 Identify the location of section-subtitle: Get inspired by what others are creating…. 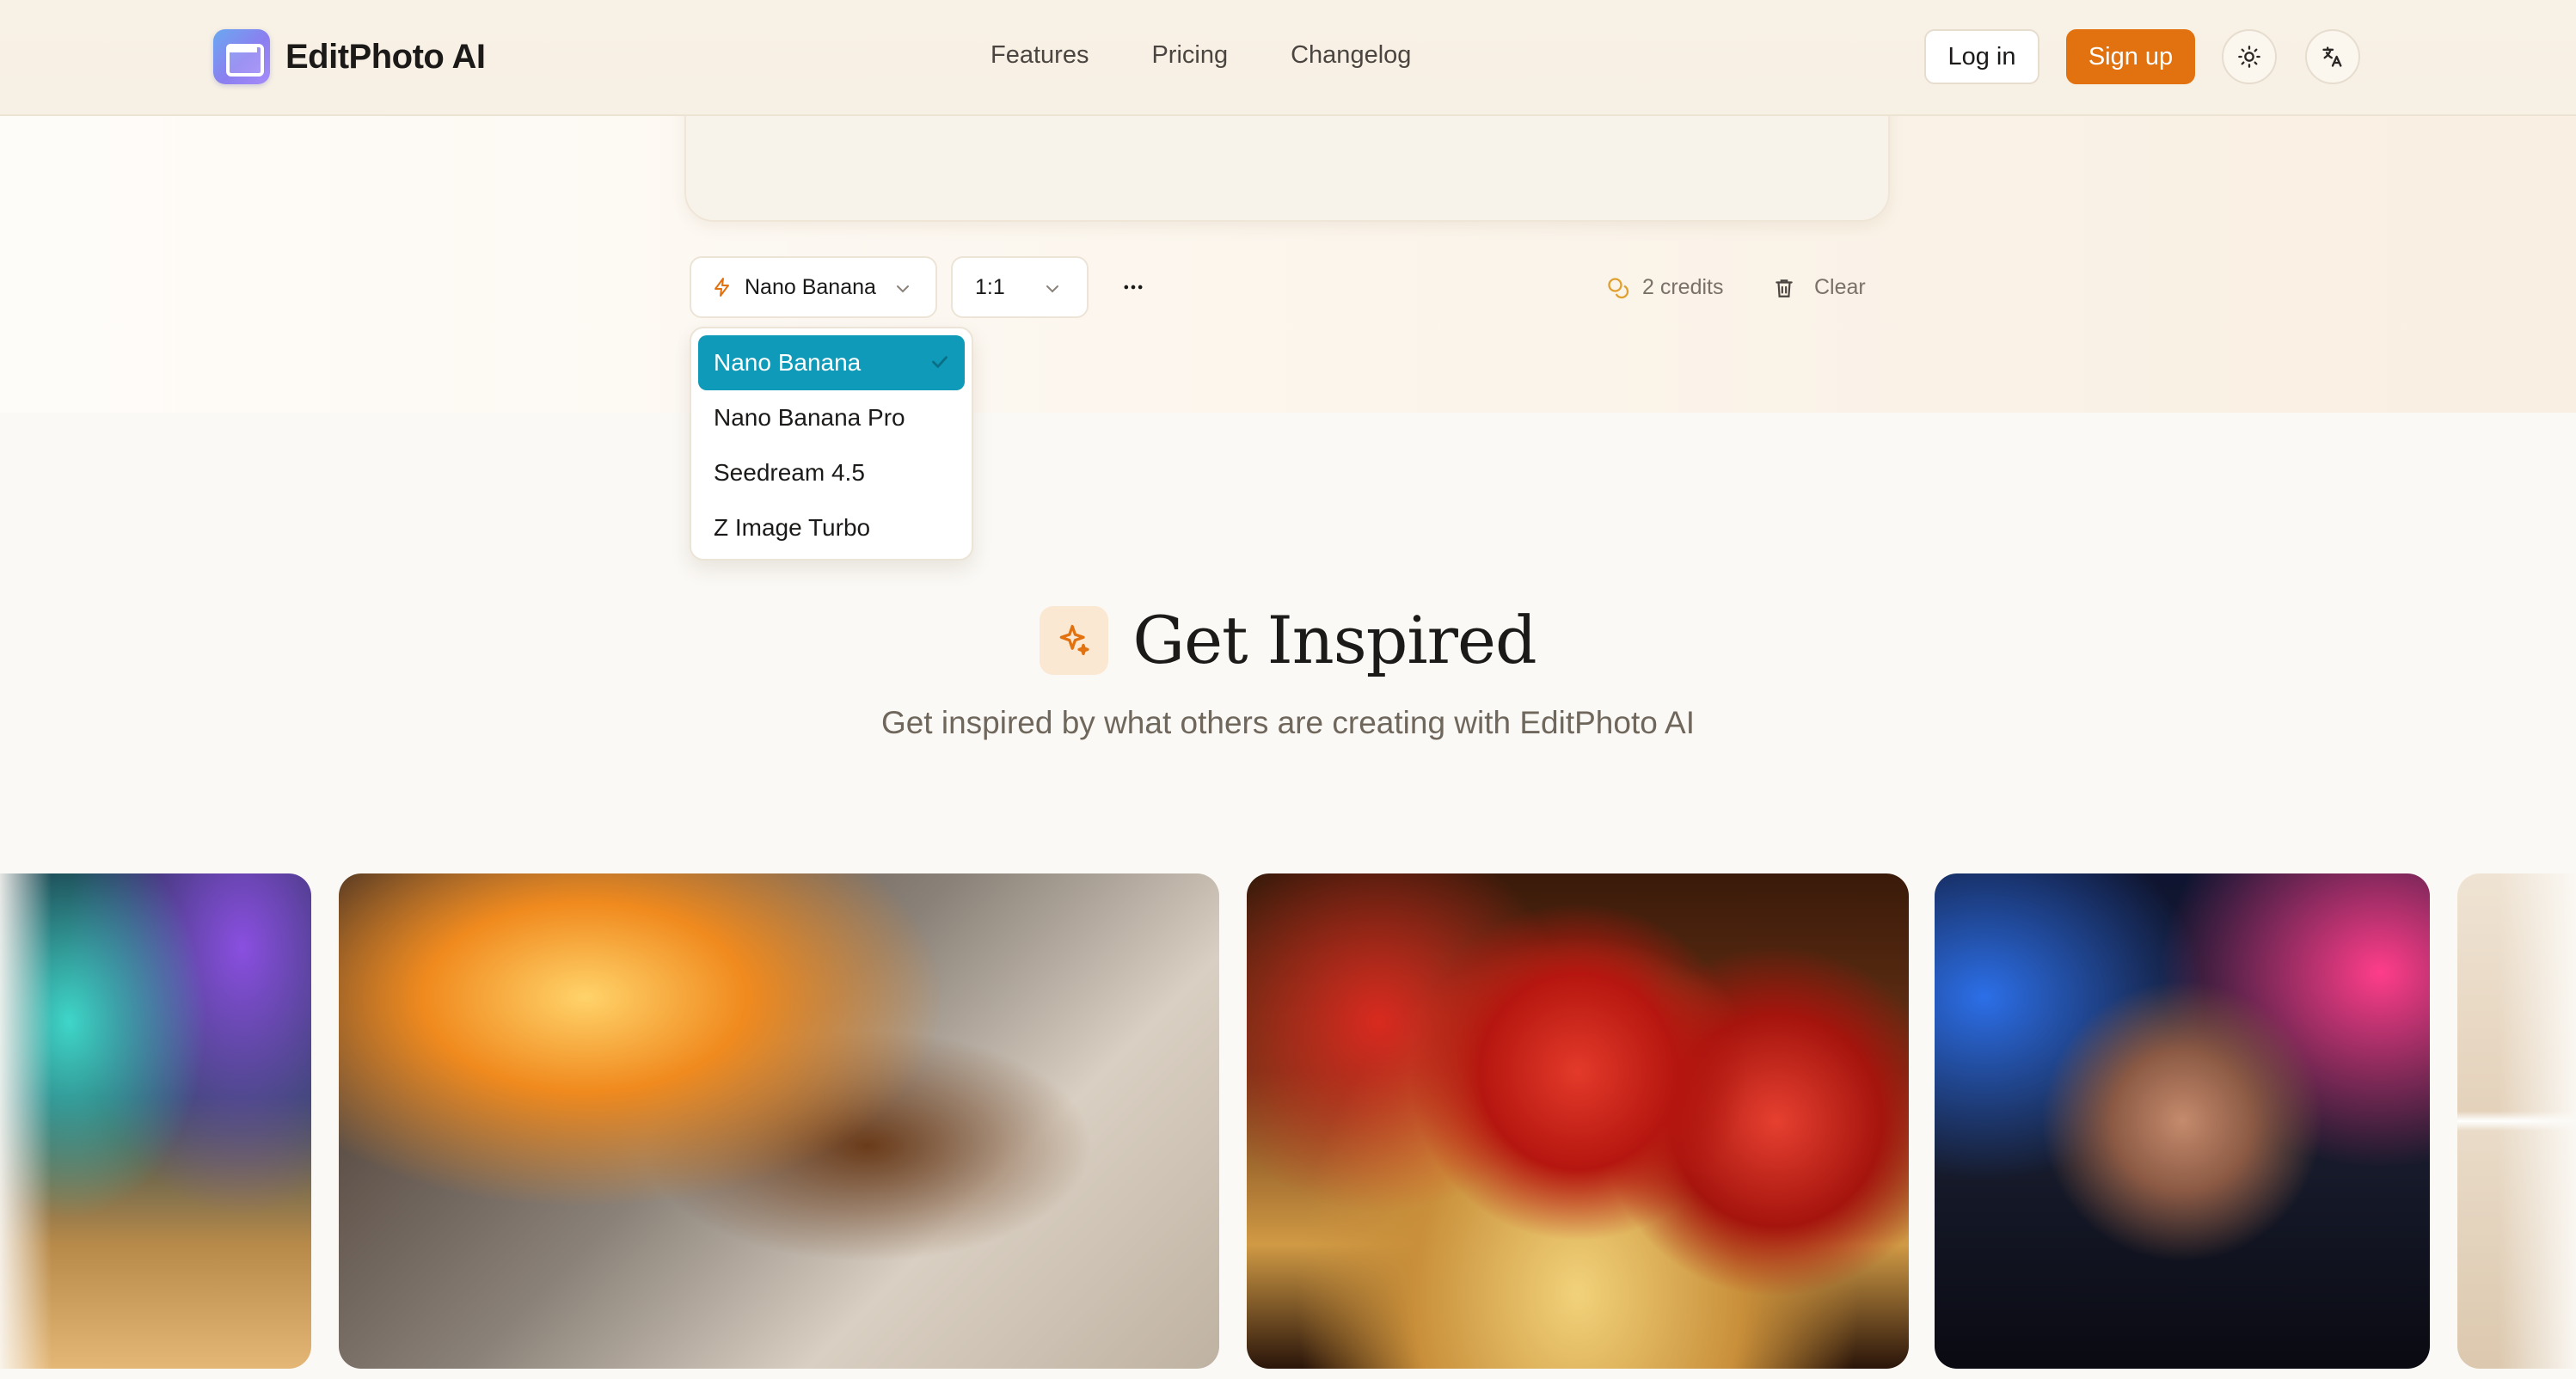
(1288, 723).